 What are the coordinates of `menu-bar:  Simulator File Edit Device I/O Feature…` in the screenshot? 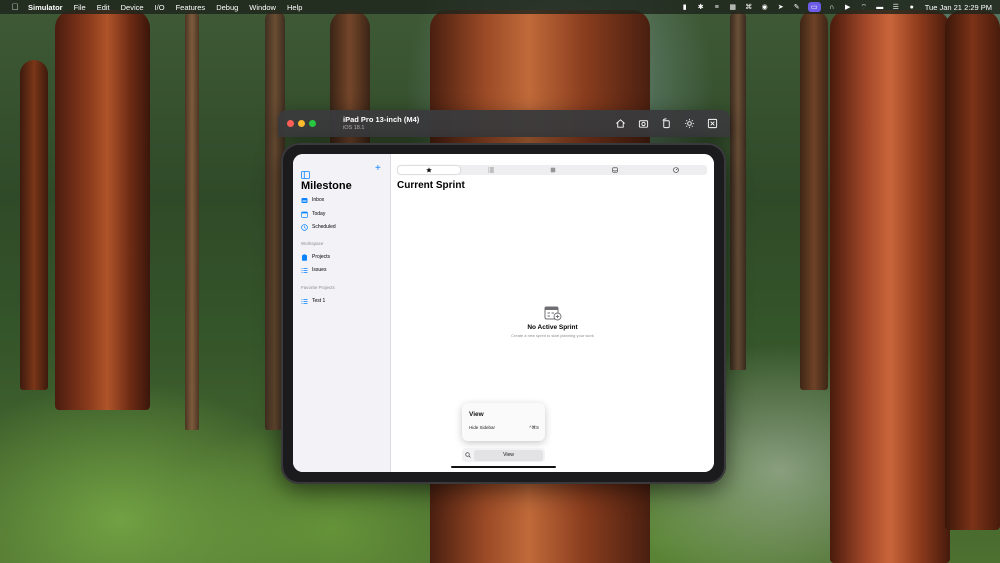 It's located at (500, 7).